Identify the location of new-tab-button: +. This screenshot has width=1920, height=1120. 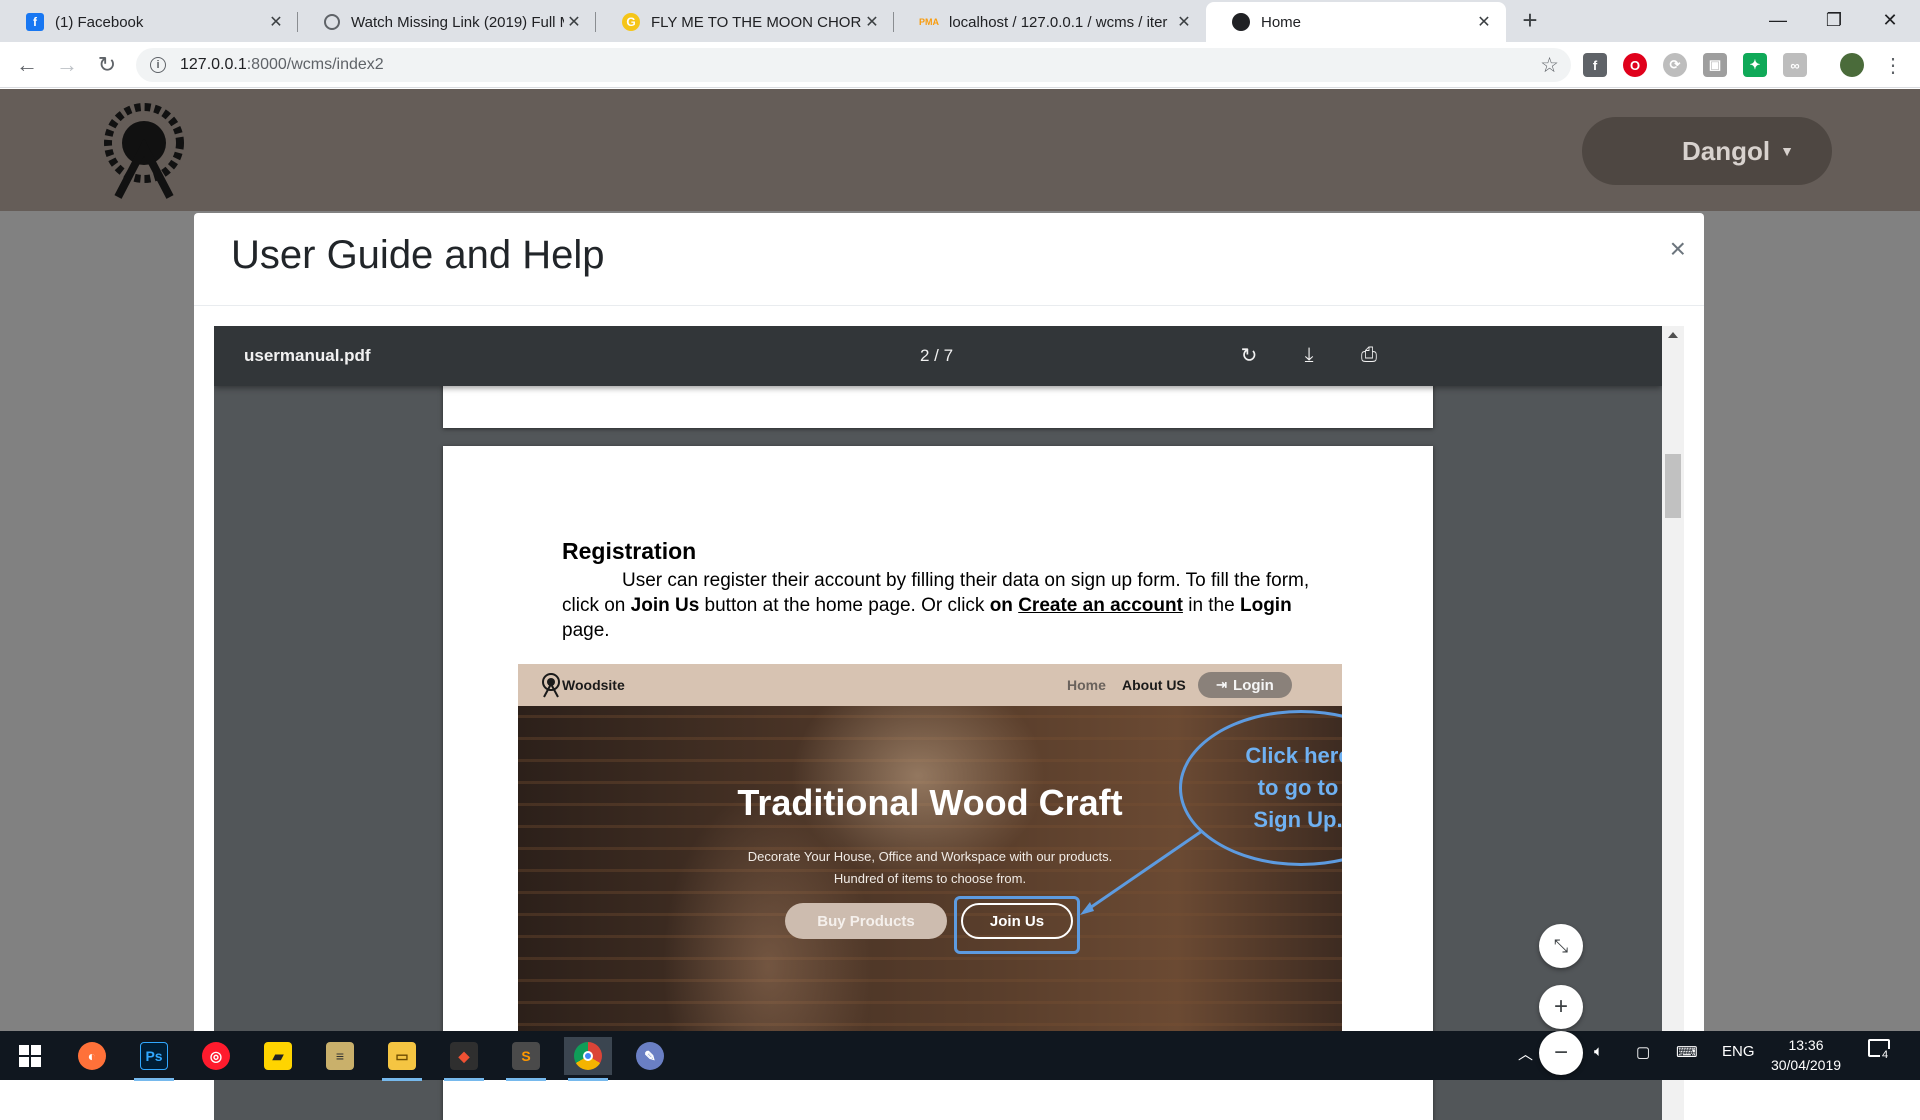
(1530, 21).